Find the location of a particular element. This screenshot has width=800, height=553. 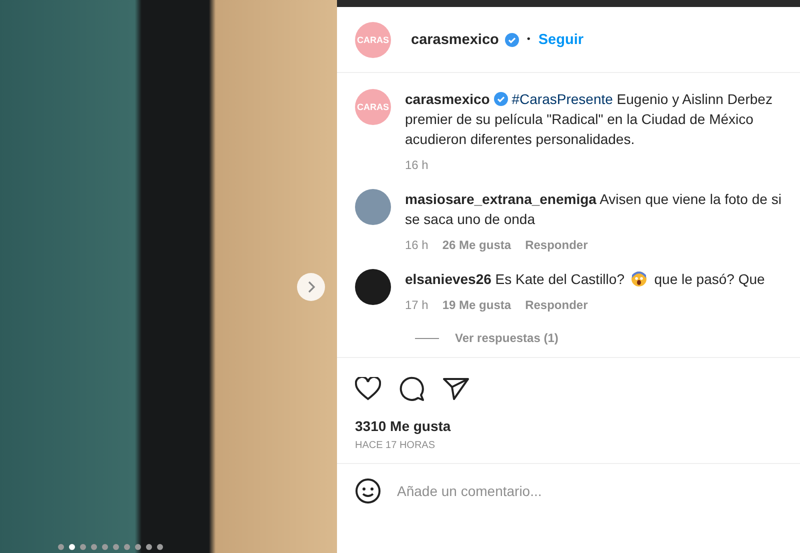

emoji-icon is located at coordinates (368, 491).